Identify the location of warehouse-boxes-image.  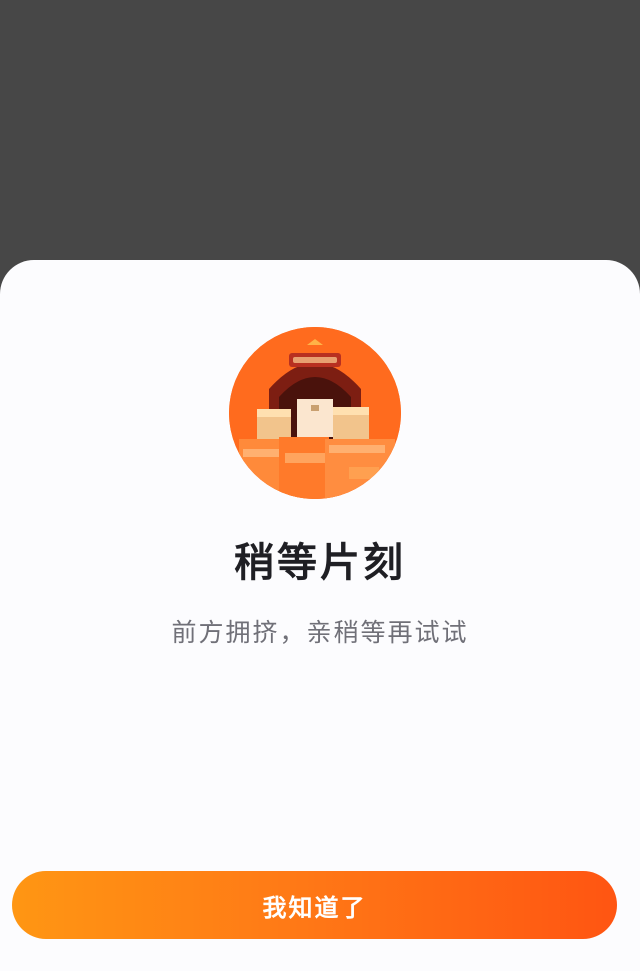
(315, 413).